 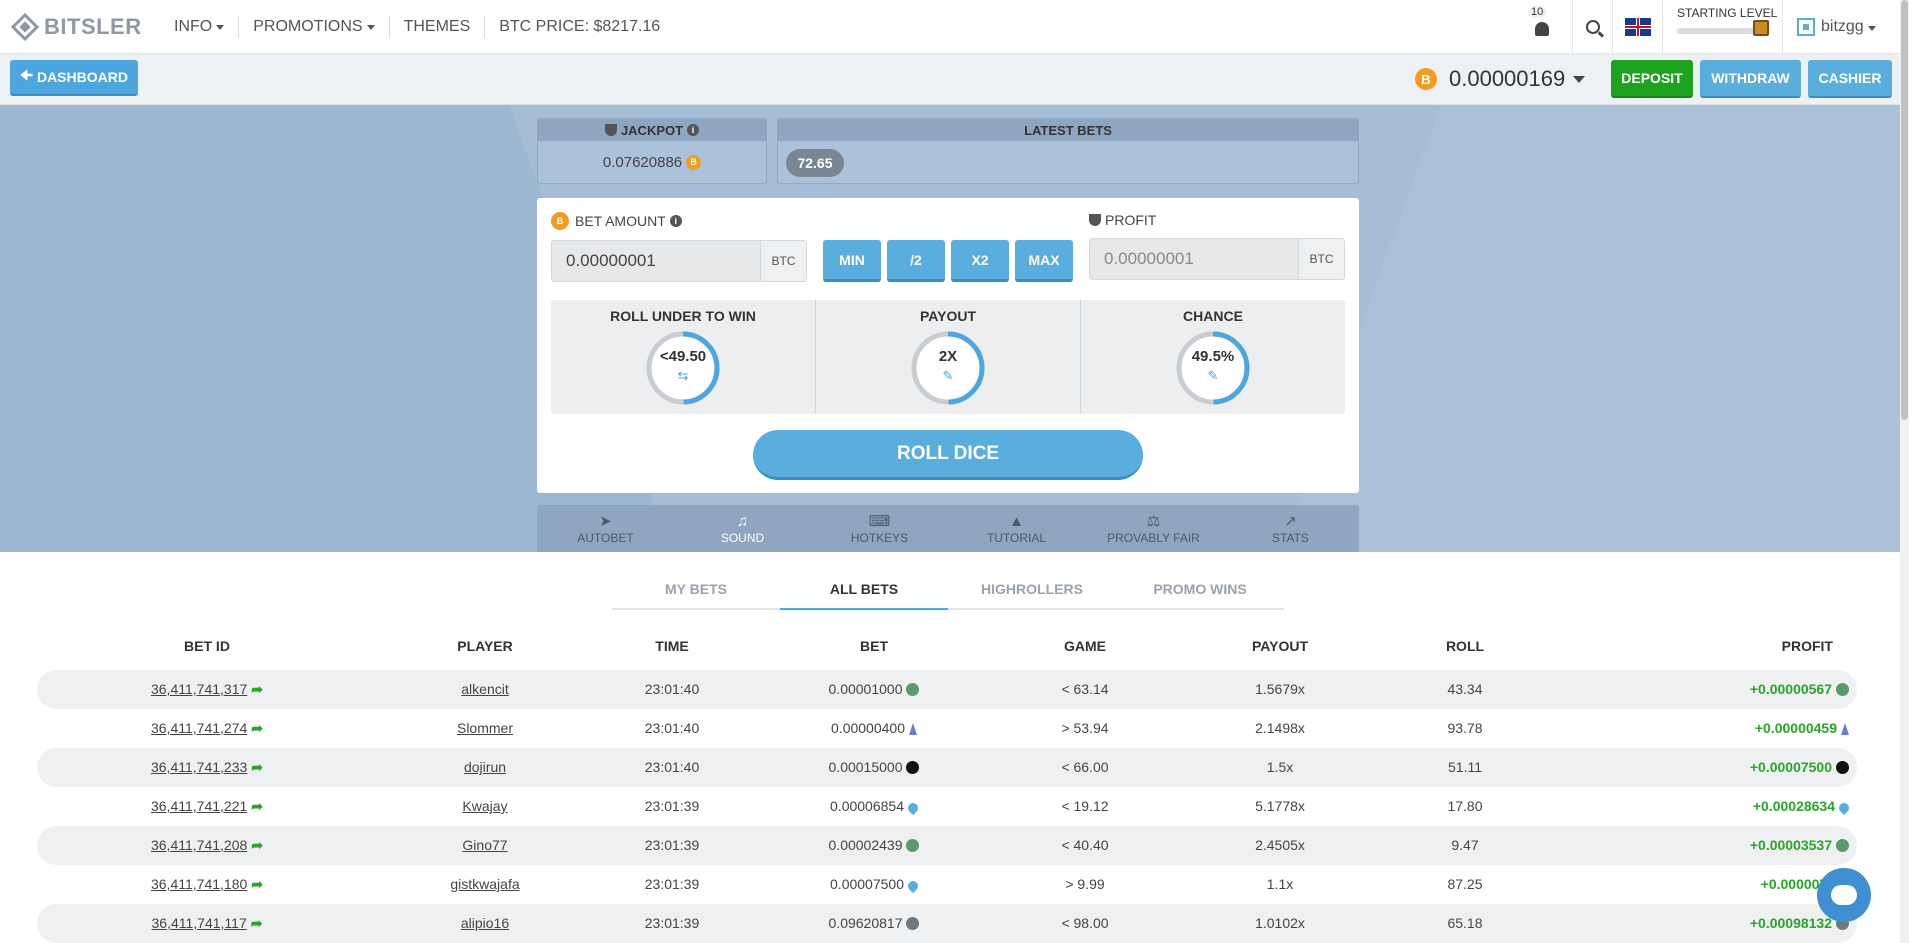 I want to click on player-cell: gistkwajafa, so click(x=485, y=884).